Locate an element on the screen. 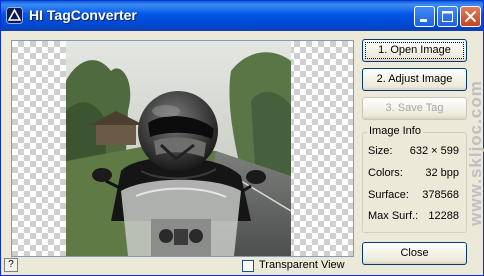  image-info-title: Image Info is located at coordinates (395, 131).